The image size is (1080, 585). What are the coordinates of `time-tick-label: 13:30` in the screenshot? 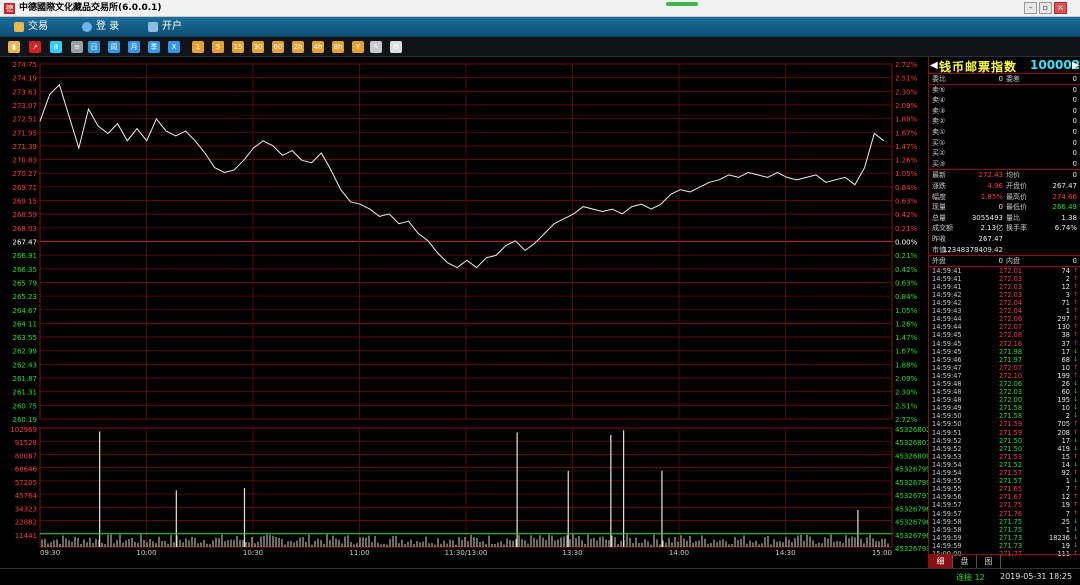 It's located at (572, 553).